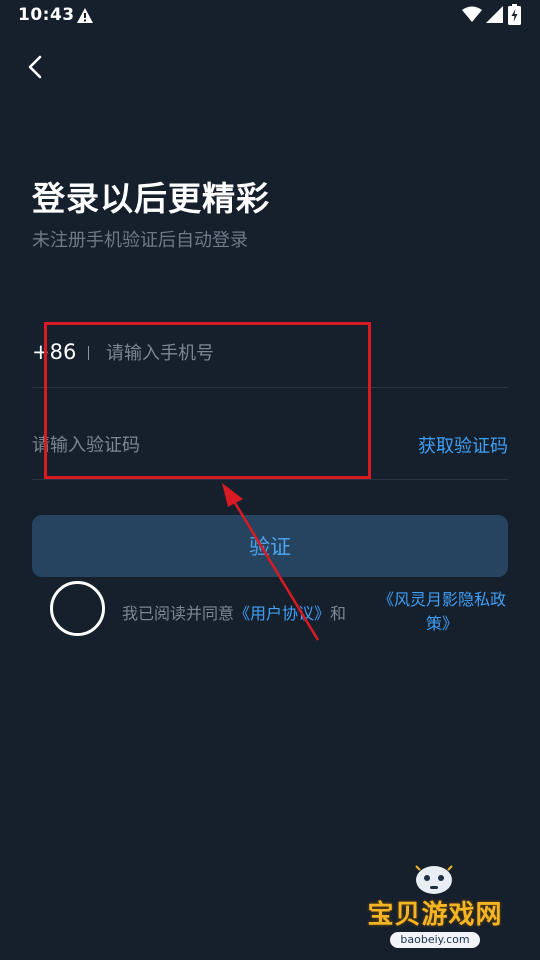 The width and height of the screenshot is (540, 960). I want to click on annotation-arrow, so click(271, 562).